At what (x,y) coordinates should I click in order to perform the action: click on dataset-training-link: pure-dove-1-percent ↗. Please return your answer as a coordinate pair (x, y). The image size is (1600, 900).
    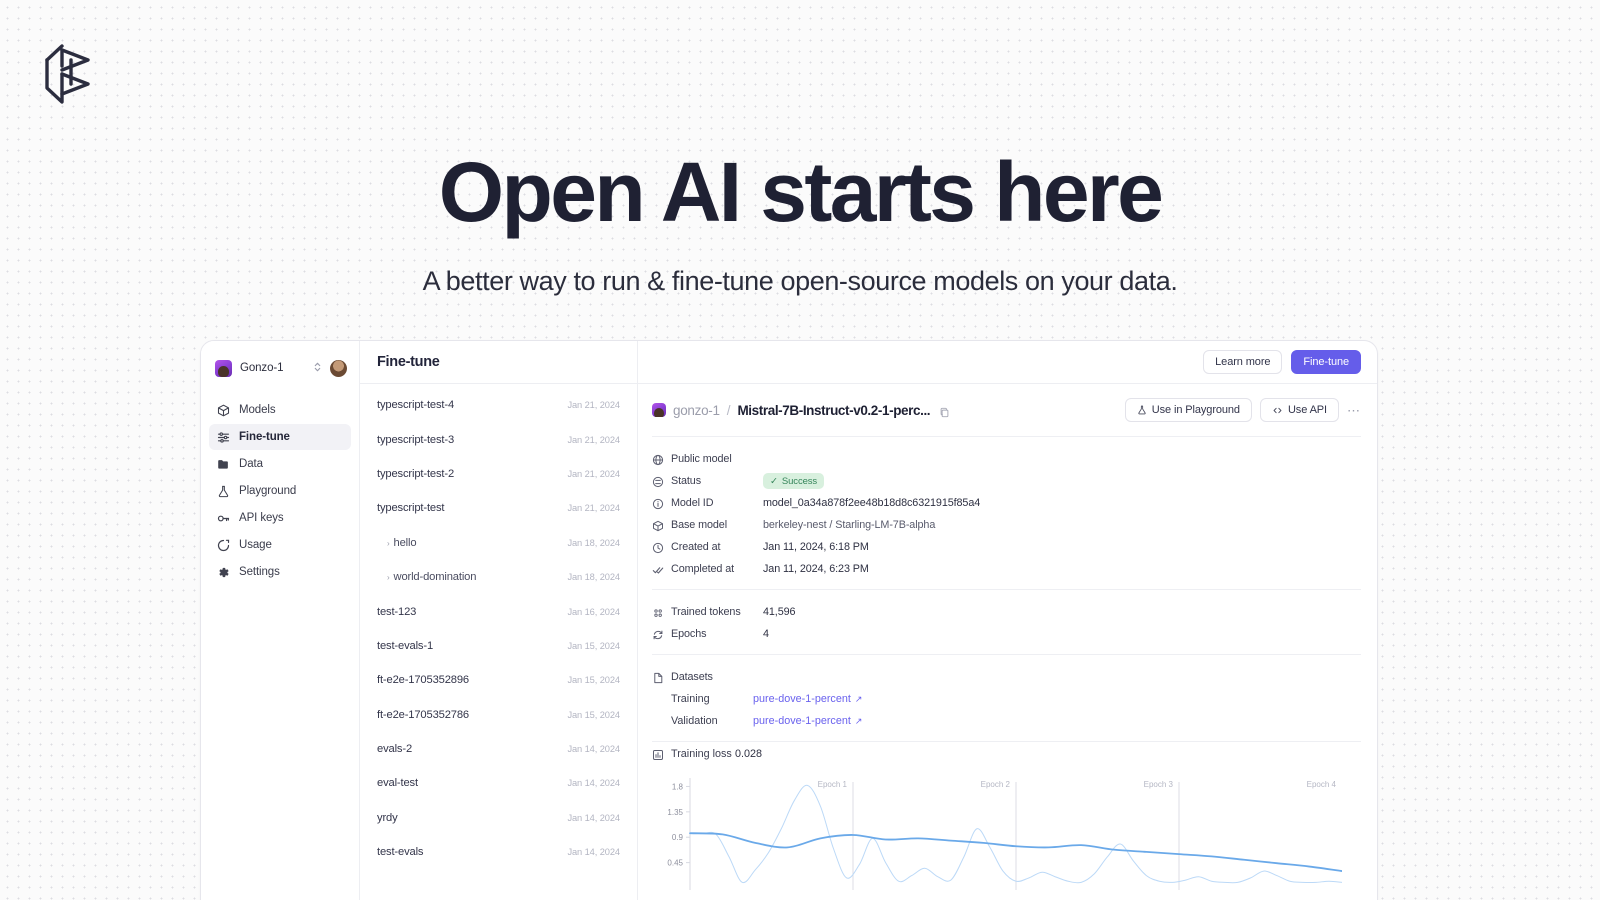
    Looking at the image, I should click on (807, 699).